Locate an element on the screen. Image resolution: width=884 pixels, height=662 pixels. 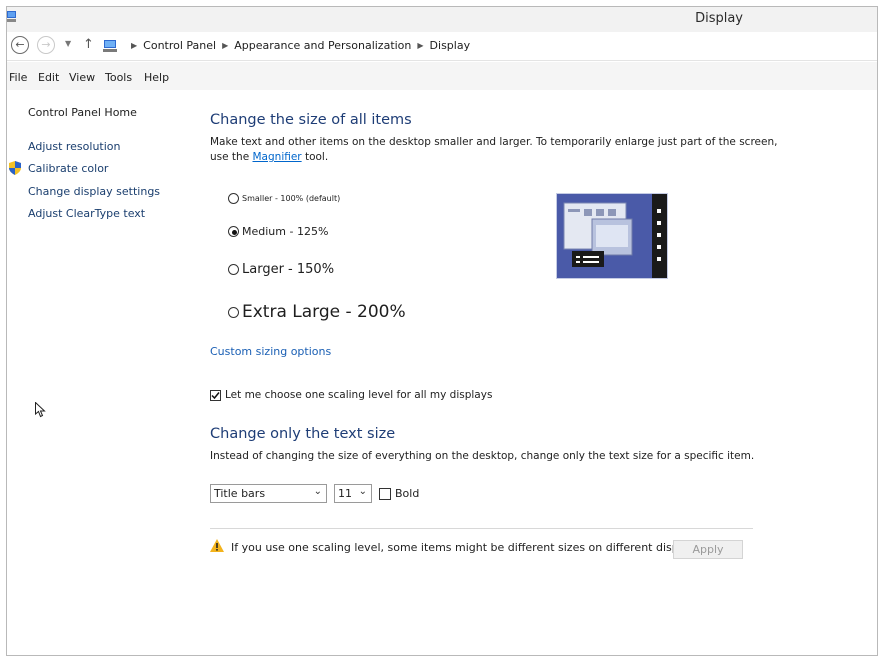
display-app-icon is located at coordinates (11, 16).